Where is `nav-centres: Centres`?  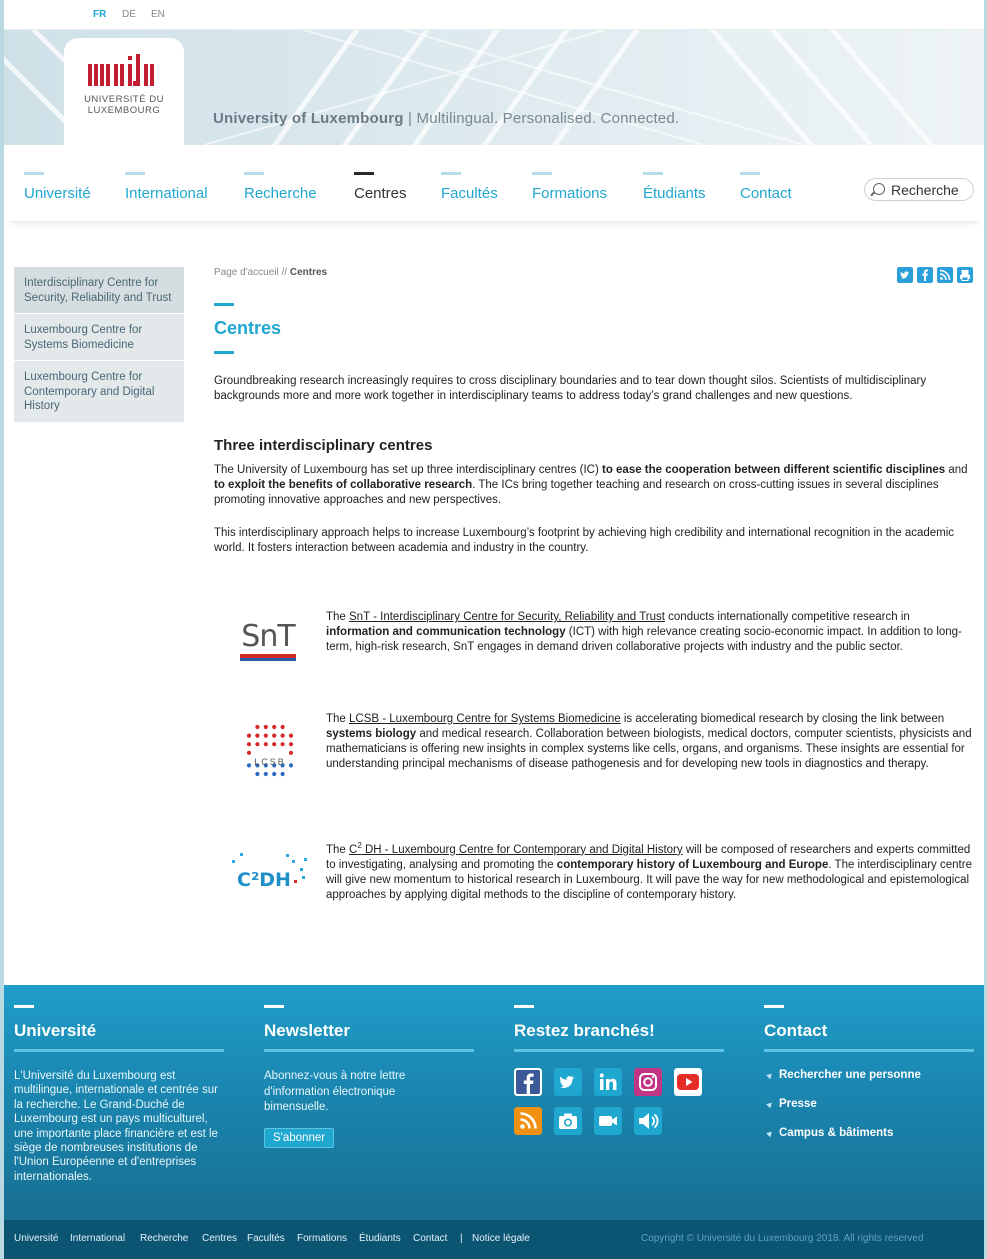
nav-centres: Centres is located at coordinates (380, 187).